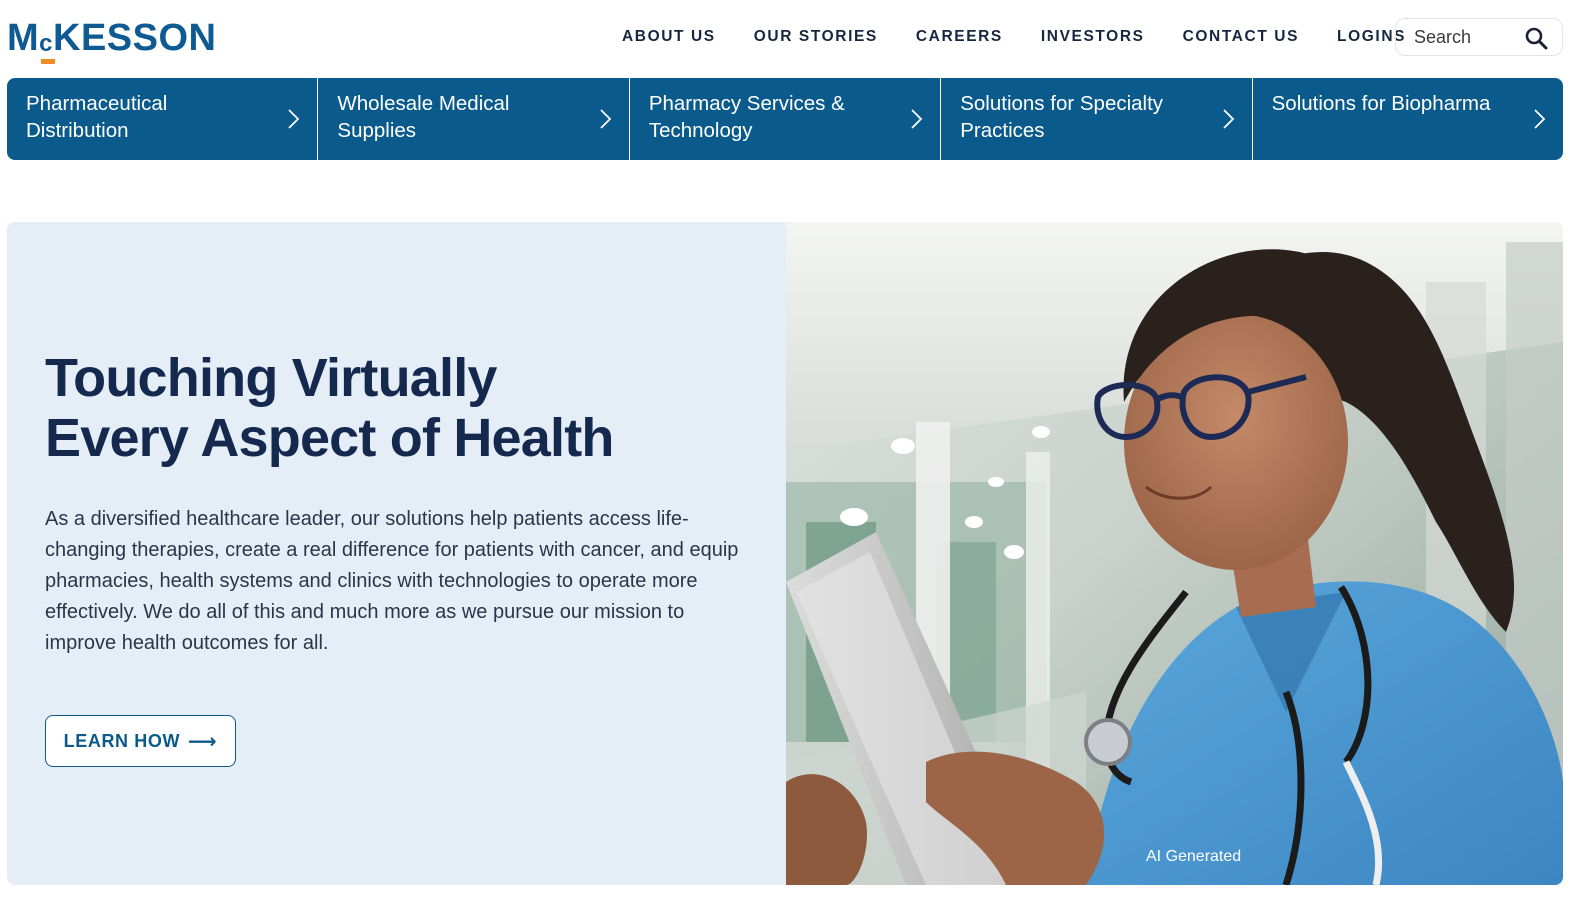  I want to click on search-box, so click(1479, 37).